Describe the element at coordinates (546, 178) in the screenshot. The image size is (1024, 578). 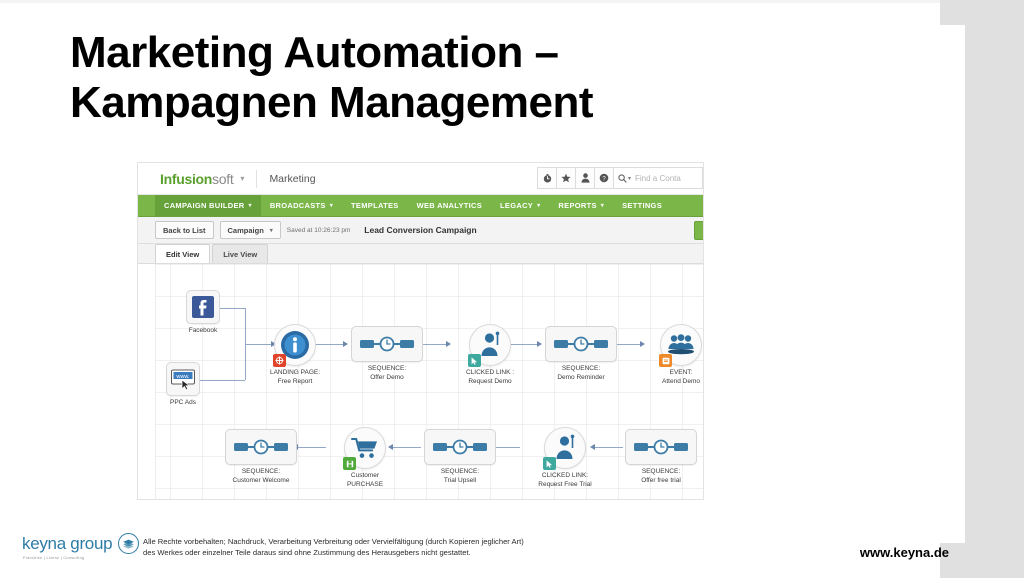
I see `clock-icon` at that location.